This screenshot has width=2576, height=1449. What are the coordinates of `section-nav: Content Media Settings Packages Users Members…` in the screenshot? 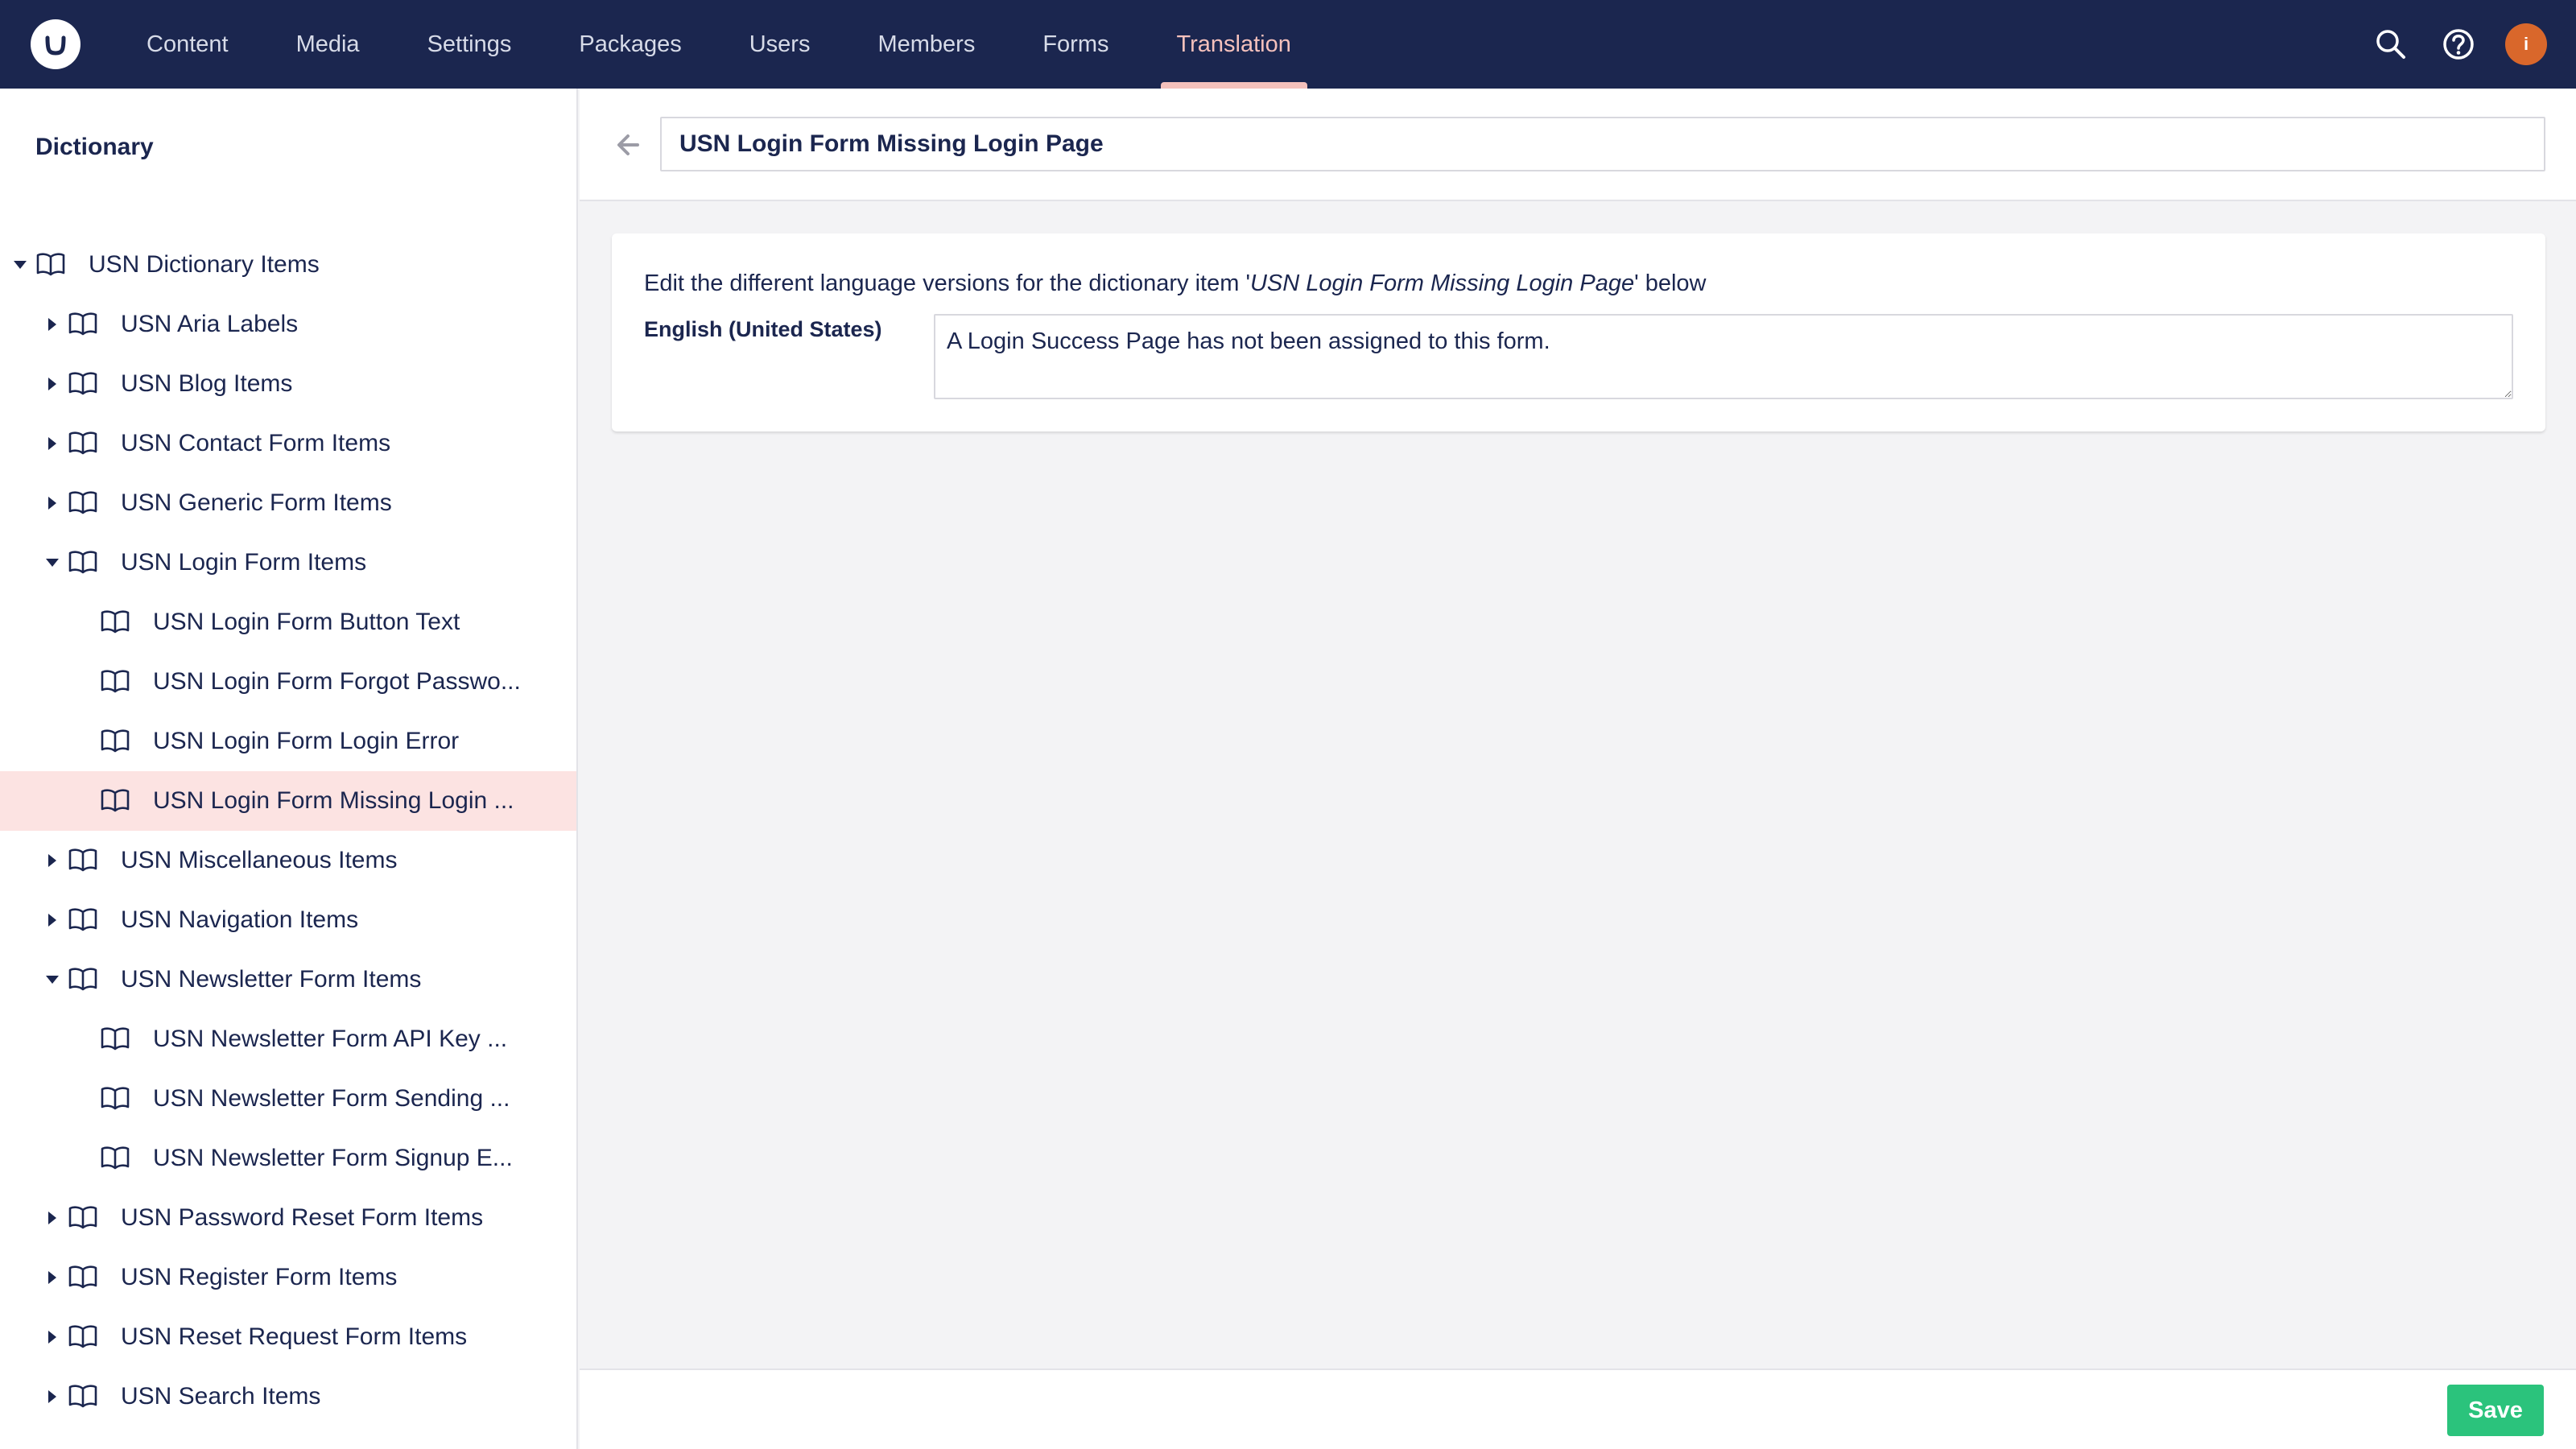 It's located at (719, 44).